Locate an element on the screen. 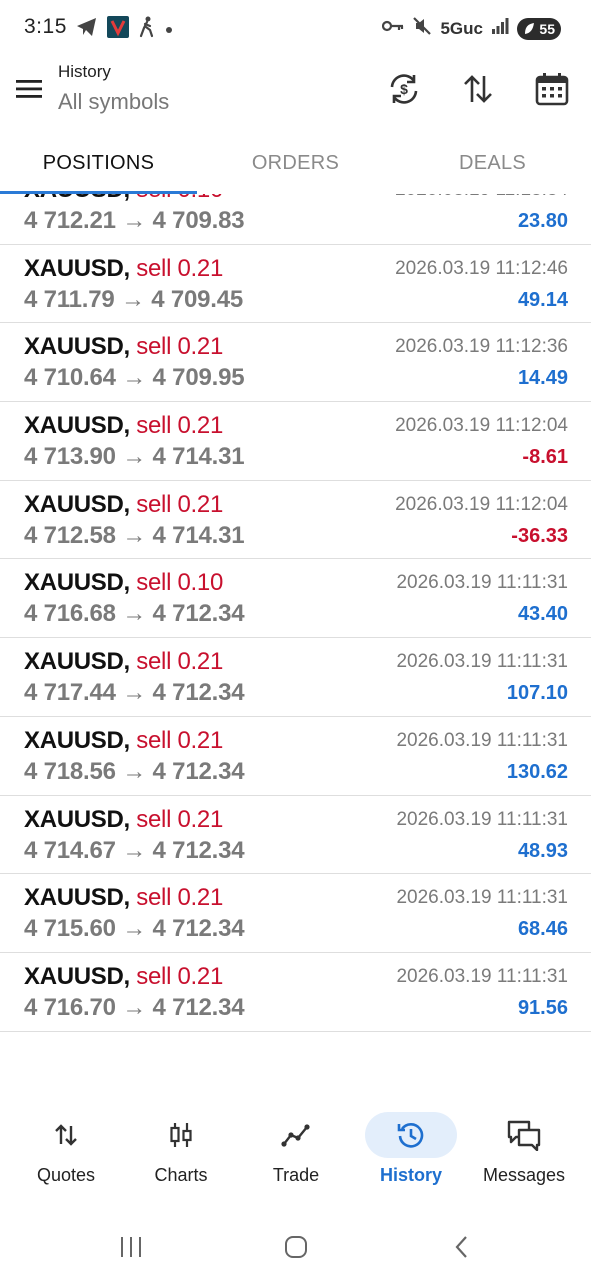 This screenshot has height=1280, width=591. status-left-icons is located at coordinates (124, 29).